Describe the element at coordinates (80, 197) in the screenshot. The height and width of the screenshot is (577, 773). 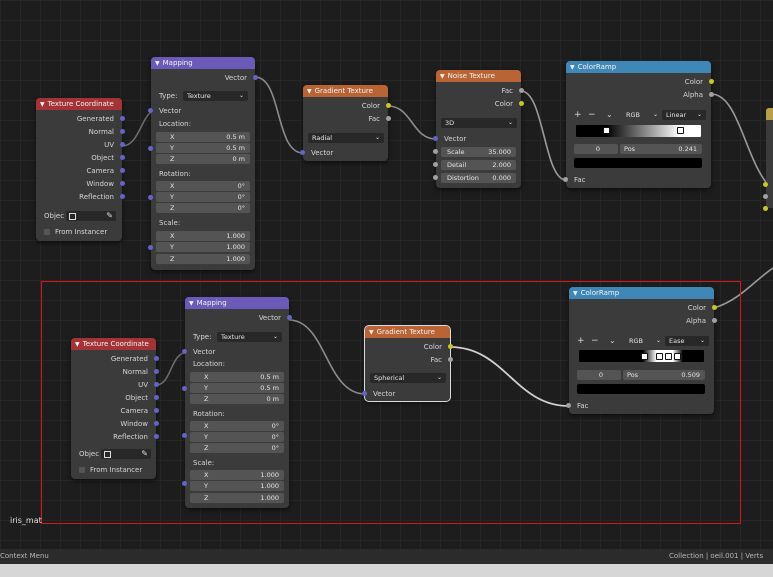
I see `output-reflection: Reflection` at that location.